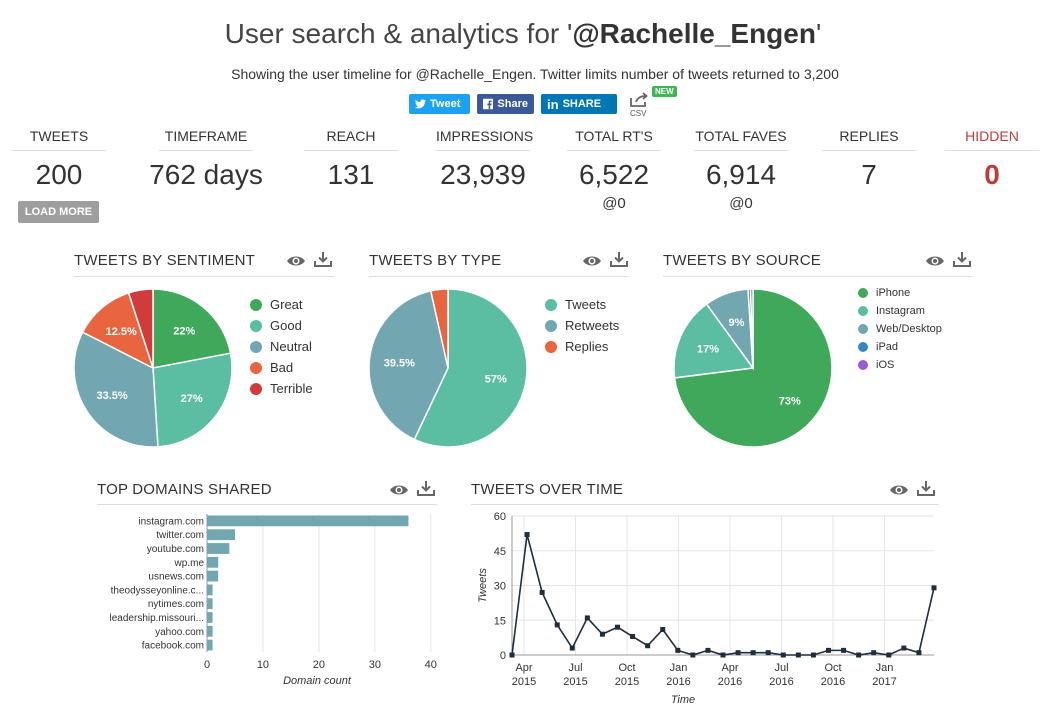 This screenshot has width=1046, height=718. Describe the element at coordinates (375, 665) in the screenshot. I see `x-tick-label: 30` at that location.